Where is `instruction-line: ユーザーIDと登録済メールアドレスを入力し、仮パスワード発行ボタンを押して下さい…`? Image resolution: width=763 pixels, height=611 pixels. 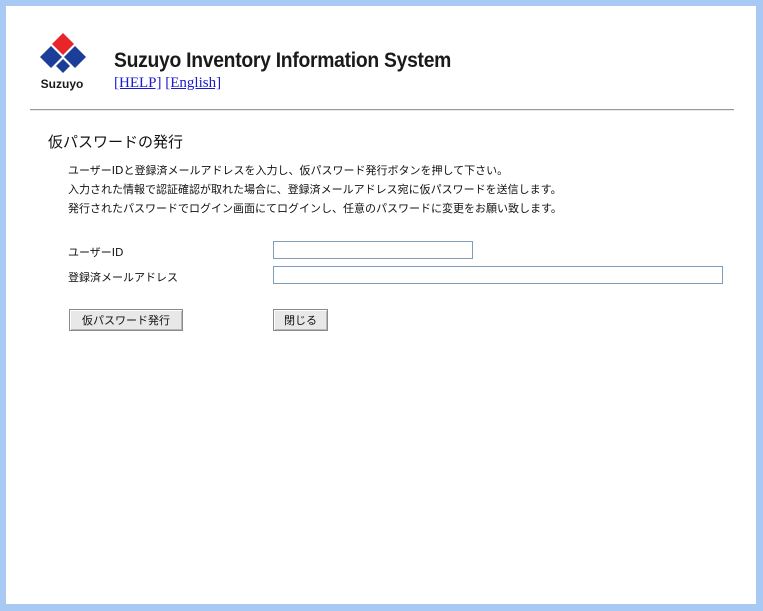
instruction-line: ユーザーIDと登録済メールアドレスを入力し、仮パスワード発行ボタンを押して下さい… is located at coordinates (288, 170).